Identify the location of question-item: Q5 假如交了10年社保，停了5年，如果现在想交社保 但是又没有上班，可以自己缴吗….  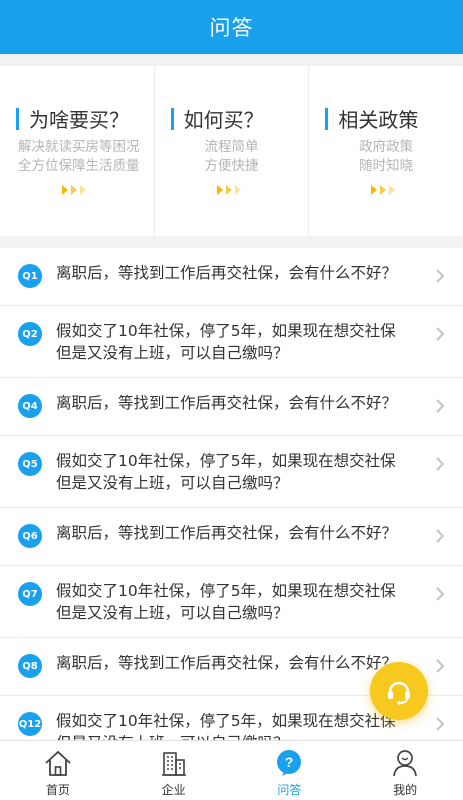
(231, 472).